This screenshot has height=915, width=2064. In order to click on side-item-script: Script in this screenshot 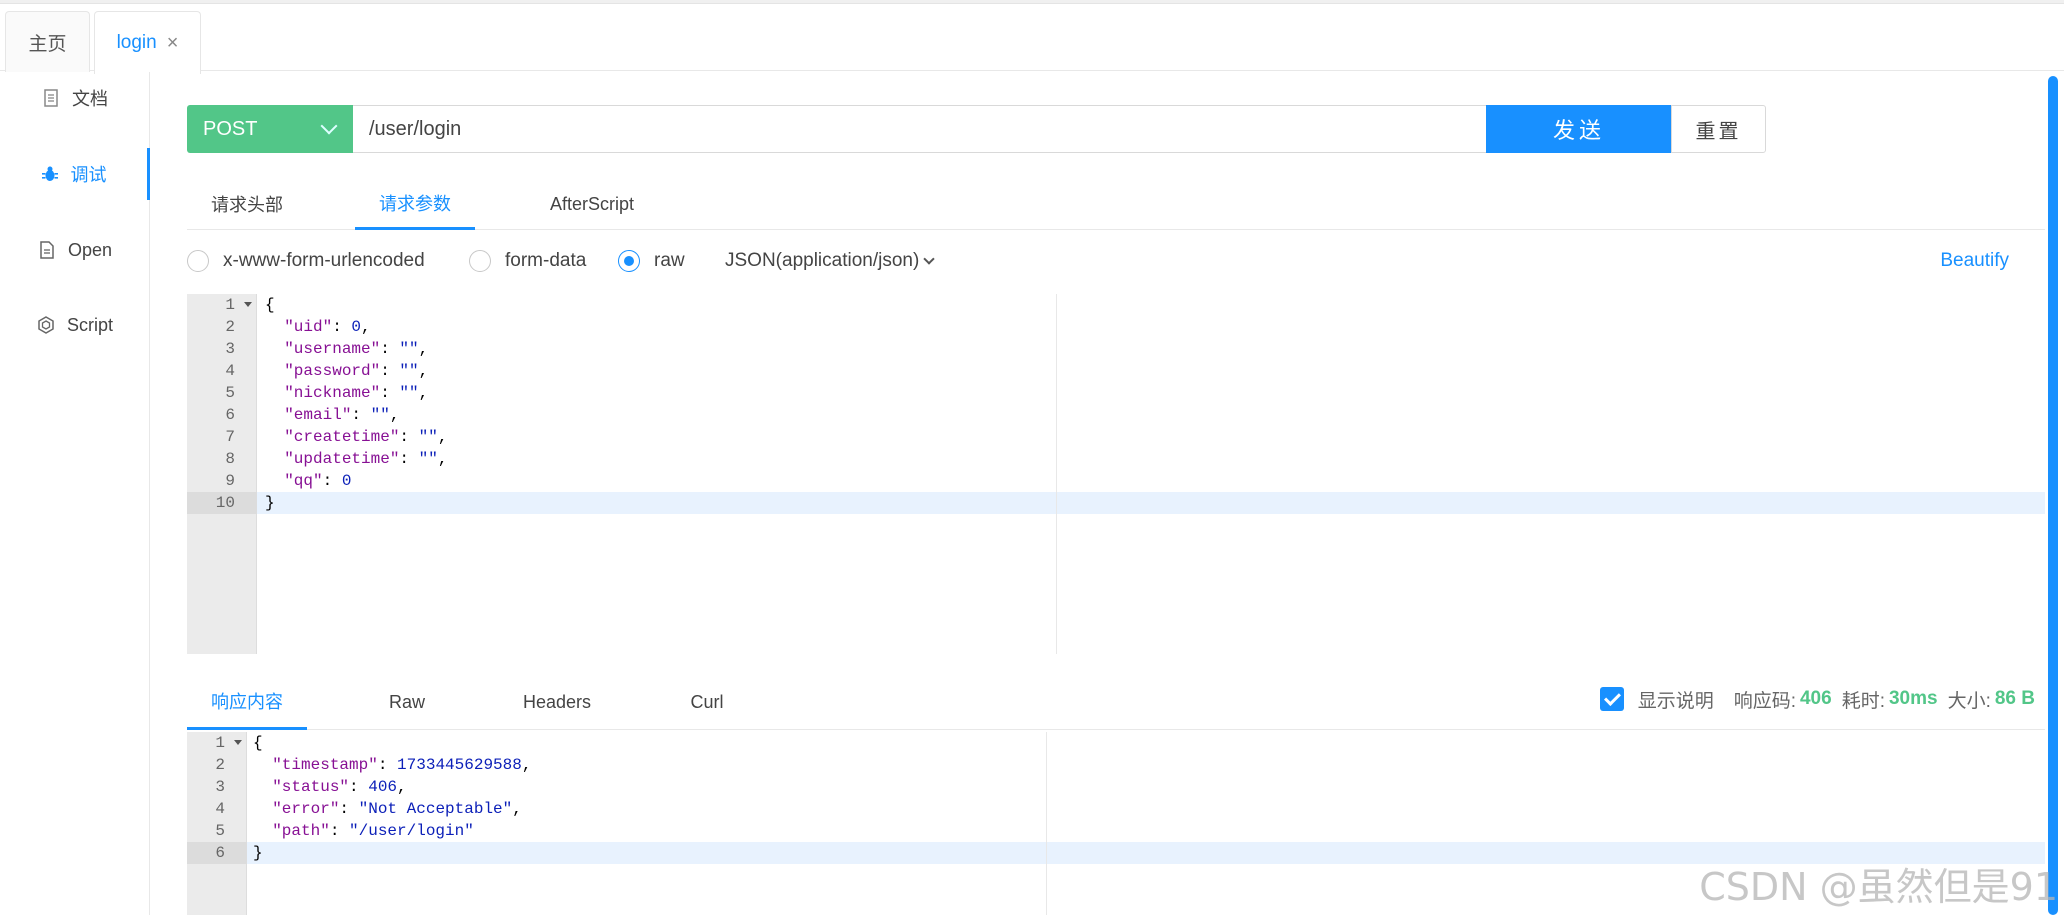, I will do `click(75, 325)`.